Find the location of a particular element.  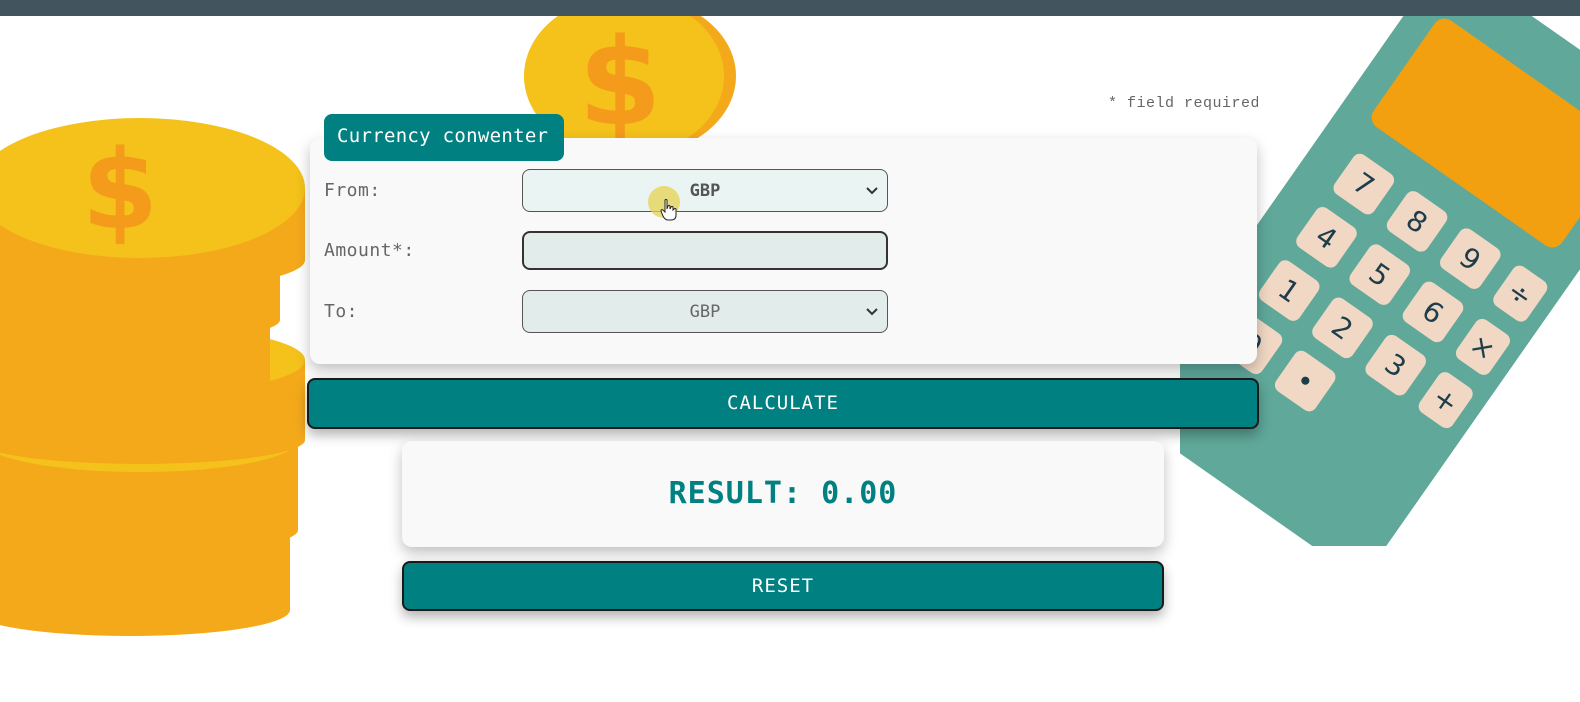

to-currency-select: GBP is located at coordinates (705, 311).